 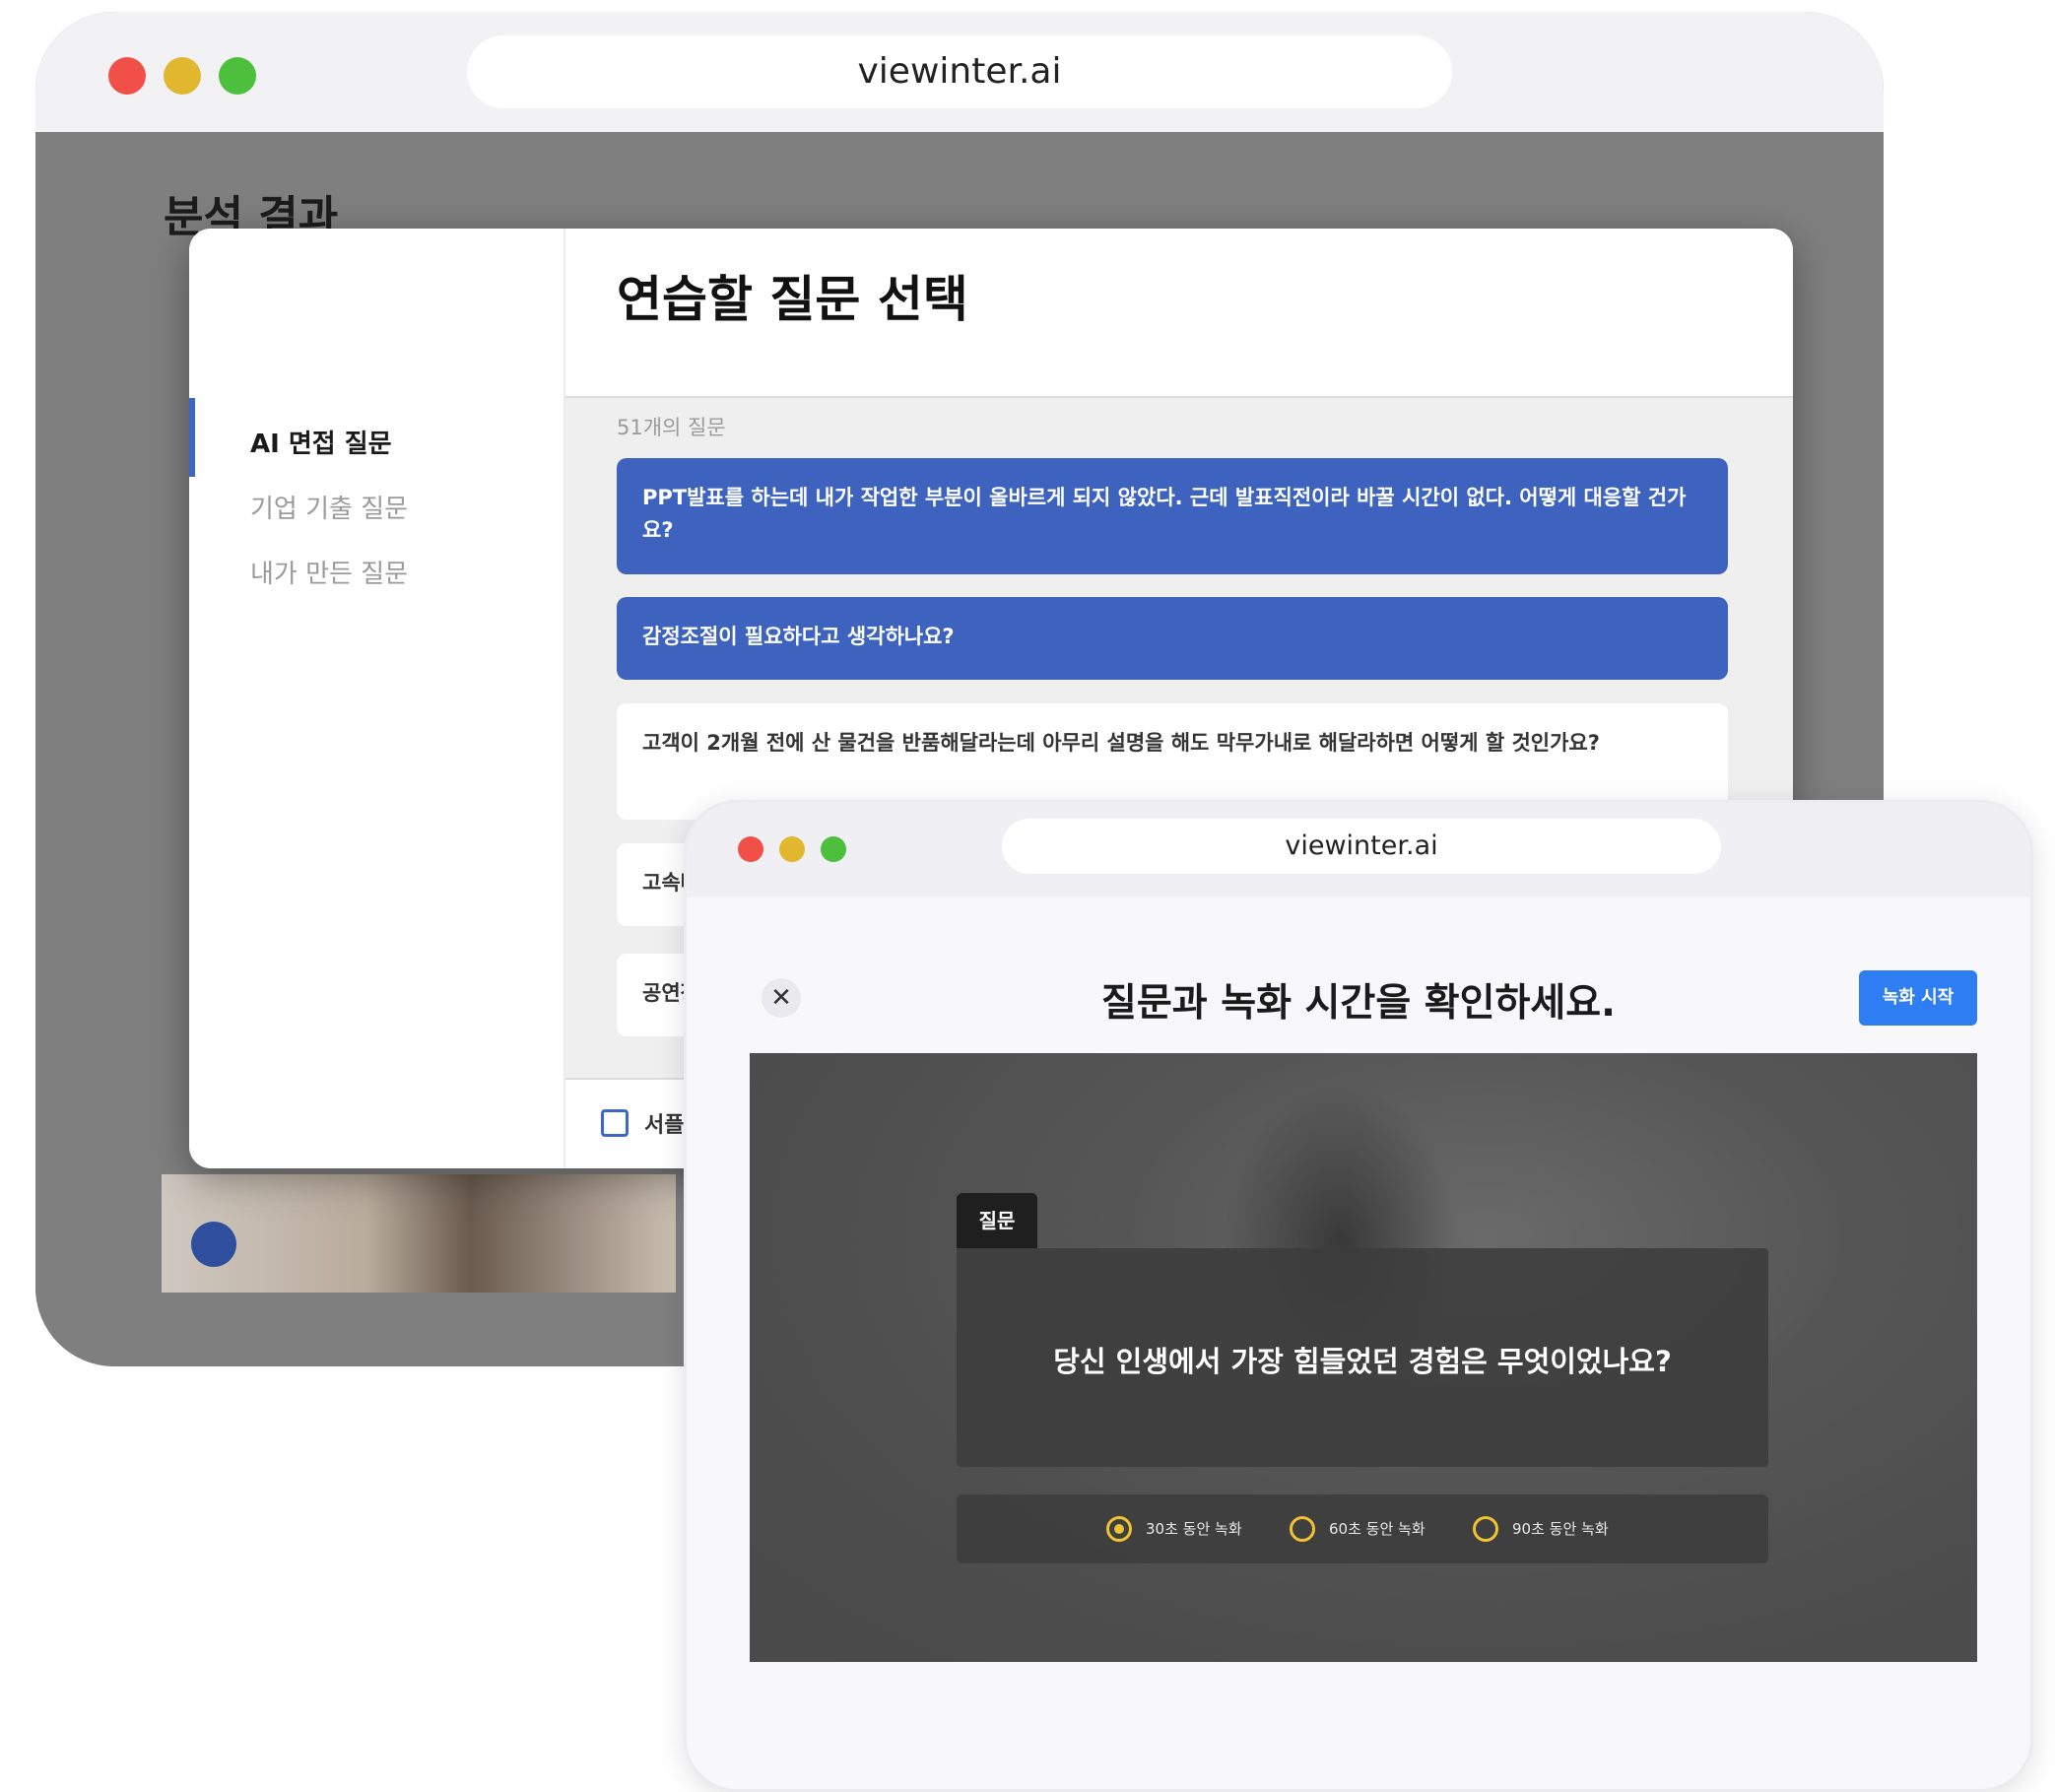 I want to click on radio-checked-icon, so click(x=1119, y=1529).